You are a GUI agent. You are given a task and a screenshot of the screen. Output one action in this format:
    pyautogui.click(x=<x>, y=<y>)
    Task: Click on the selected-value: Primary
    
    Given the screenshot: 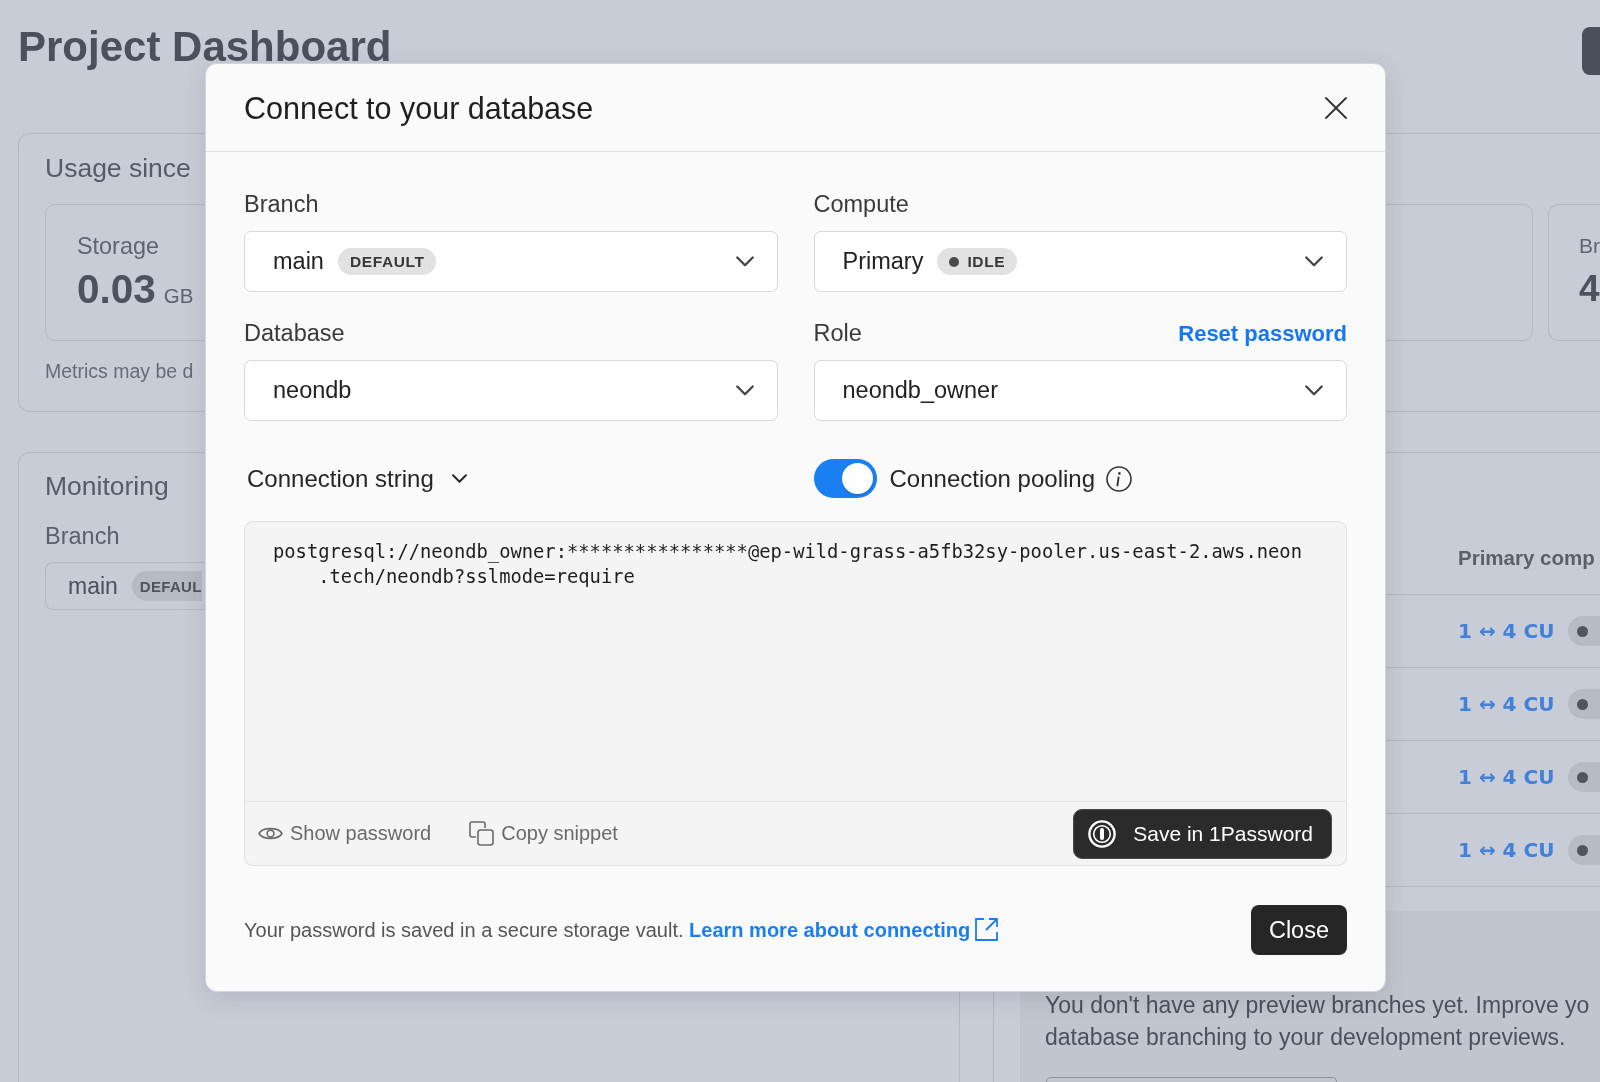 What is the action you would take?
    pyautogui.click(x=883, y=261)
    